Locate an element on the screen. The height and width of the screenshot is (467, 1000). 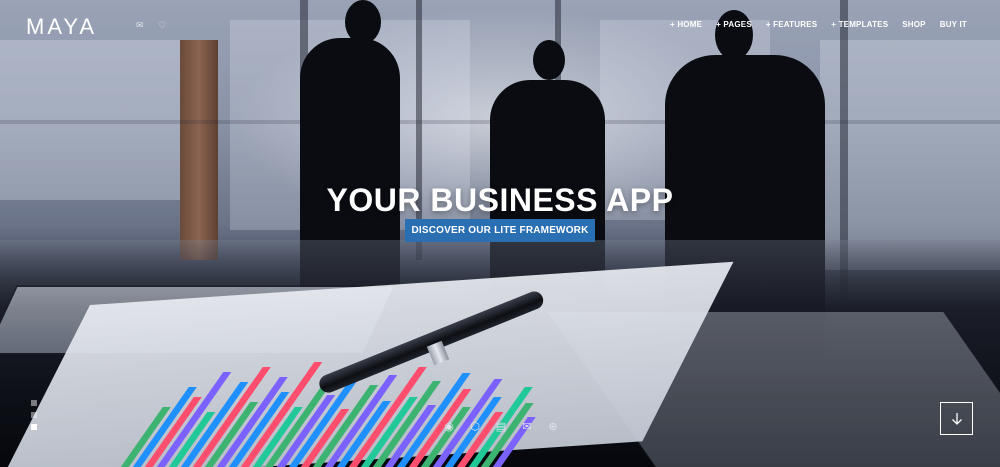
heart-icon: ♡ is located at coordinates (162, 25).